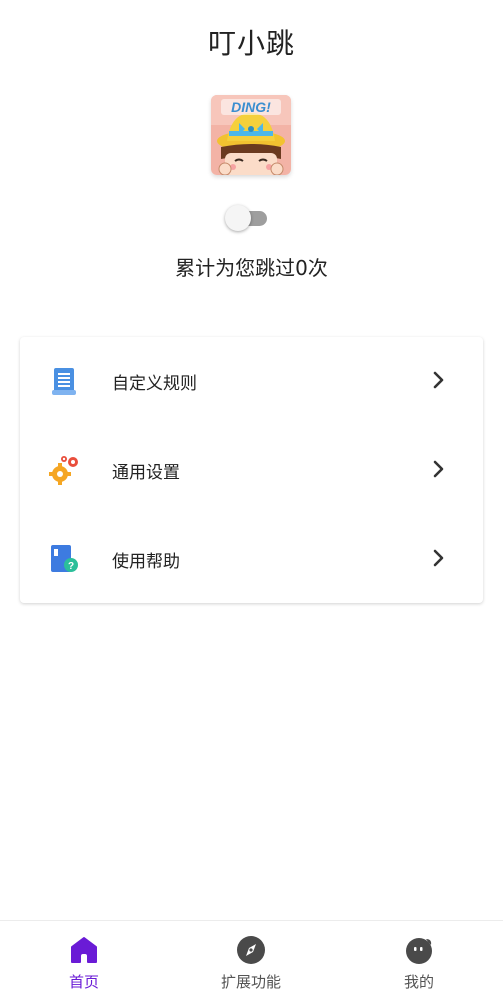 Image resolution: width=503 pixels, height=1000 pixels. What do you see at coordinates (251, 135) in the screenshot?
I see `app-logo: DING!` at bounding box center [251, 135].